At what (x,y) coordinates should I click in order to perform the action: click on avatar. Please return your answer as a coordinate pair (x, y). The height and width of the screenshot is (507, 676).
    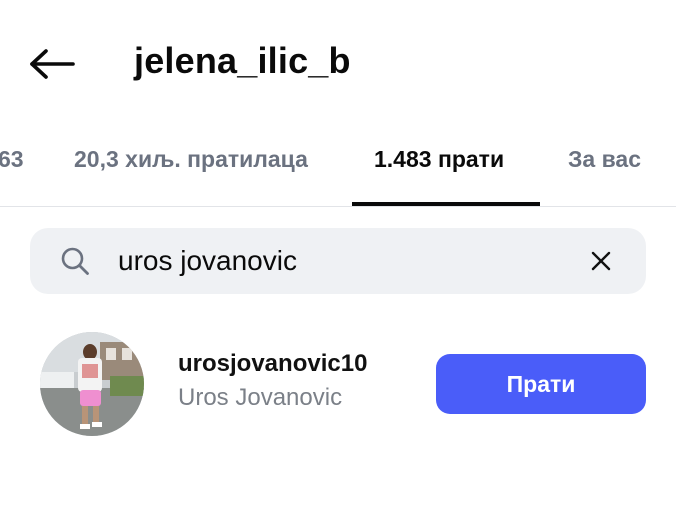
    Looking at the image, I should click on (92, 384).